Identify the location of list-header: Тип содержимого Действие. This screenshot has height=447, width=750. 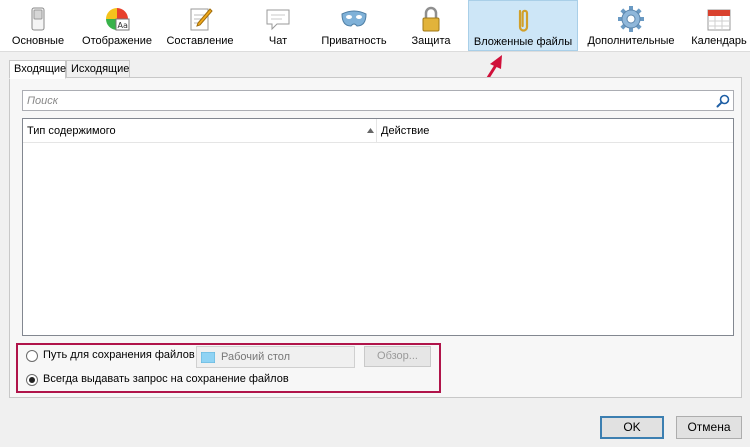
(378, 131).